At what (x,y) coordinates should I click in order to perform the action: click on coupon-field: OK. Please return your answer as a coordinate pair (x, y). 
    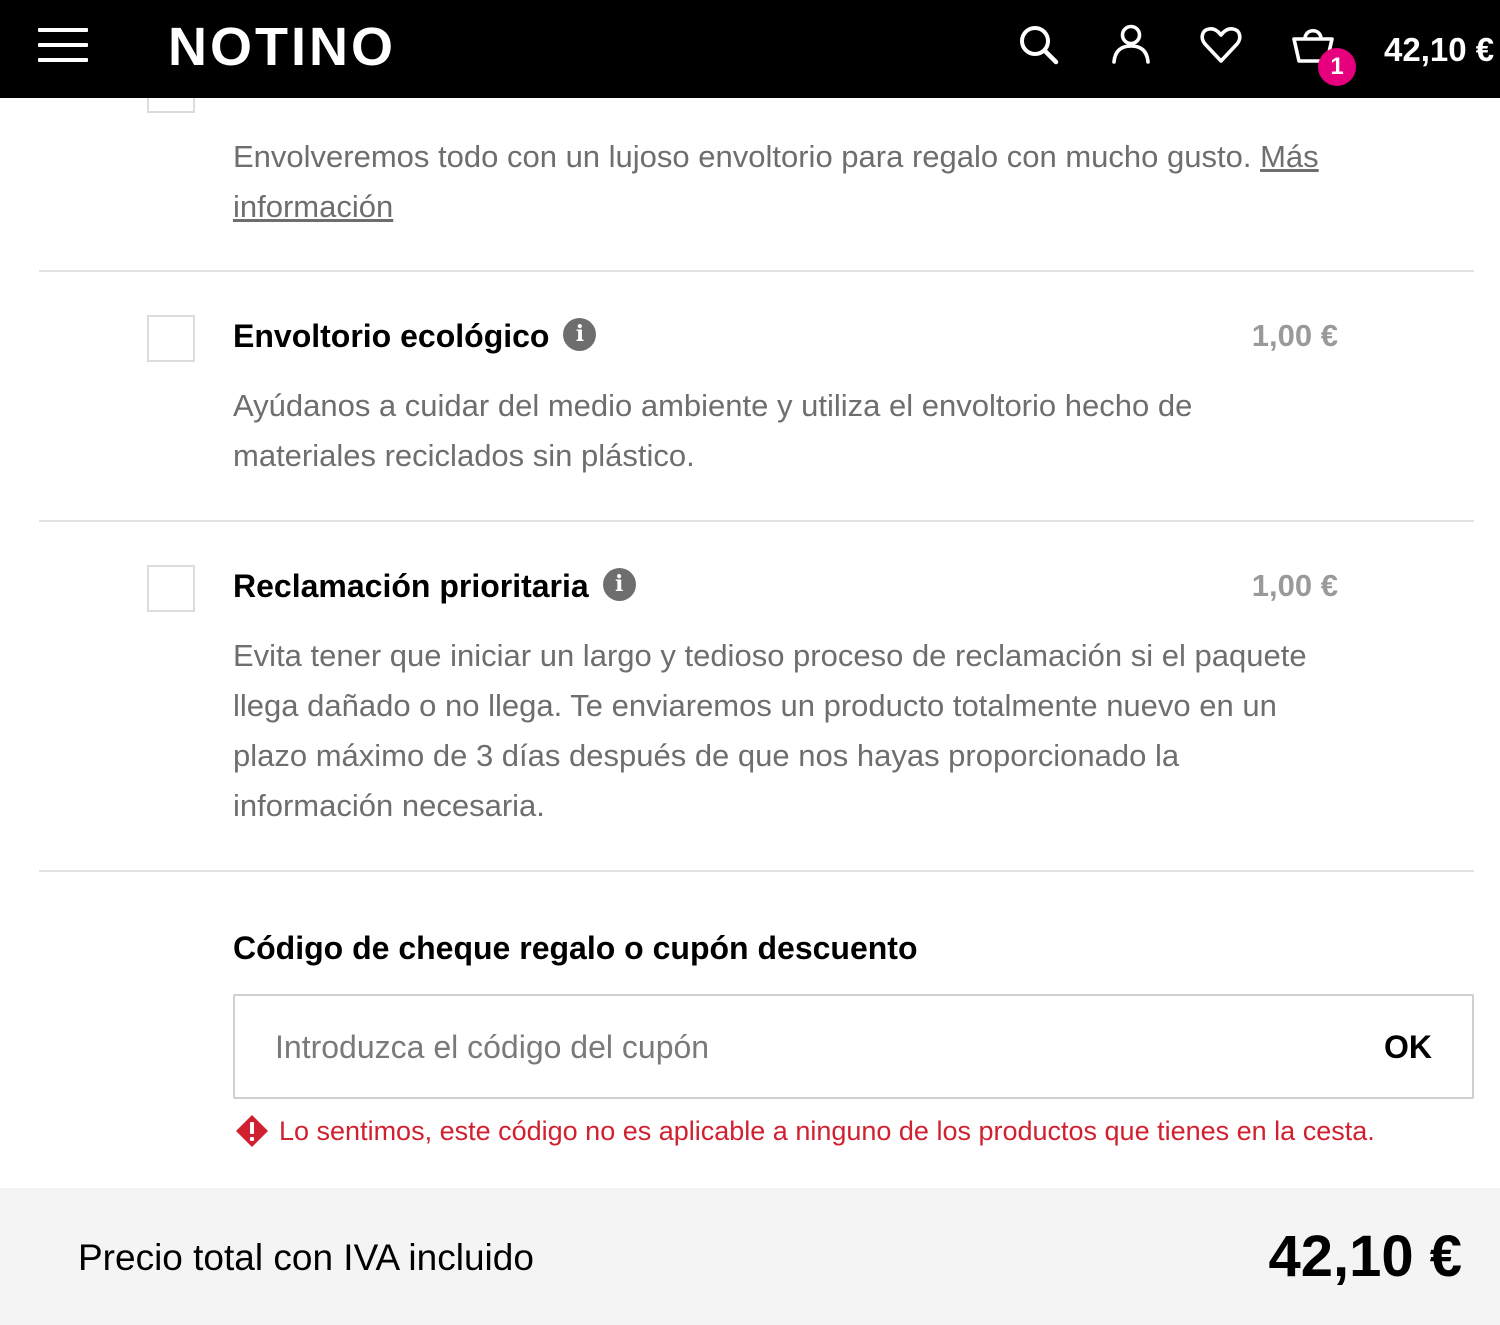
    Looking at the image, I should click on (853, 1046).